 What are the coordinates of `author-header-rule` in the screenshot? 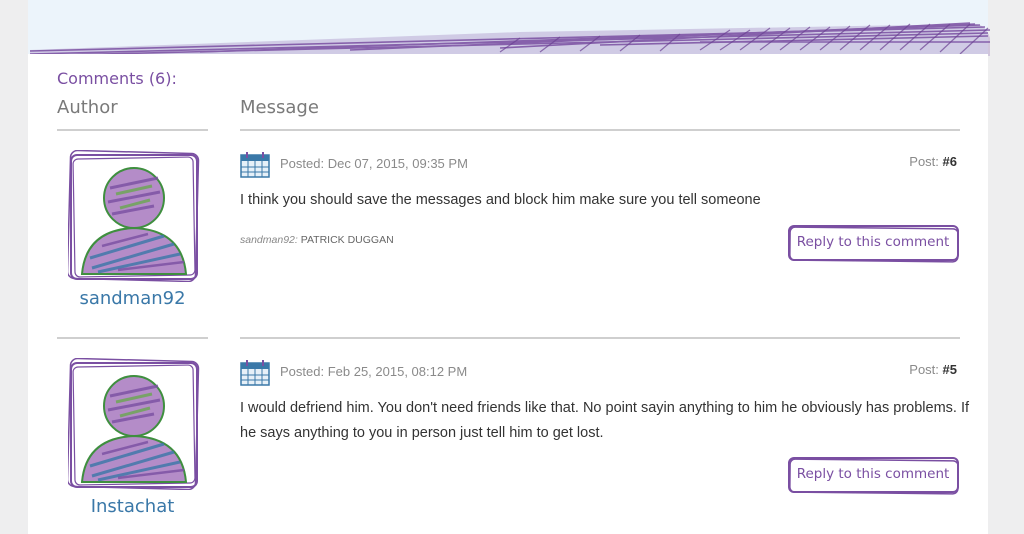 It's located at (132, 130).